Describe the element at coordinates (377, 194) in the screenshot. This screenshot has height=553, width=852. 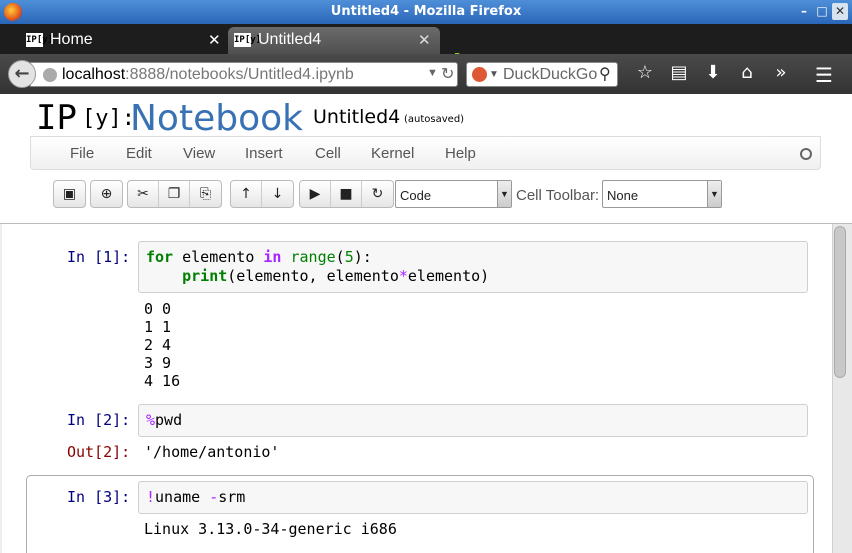
I see `restart-icon: ↻` at that location.